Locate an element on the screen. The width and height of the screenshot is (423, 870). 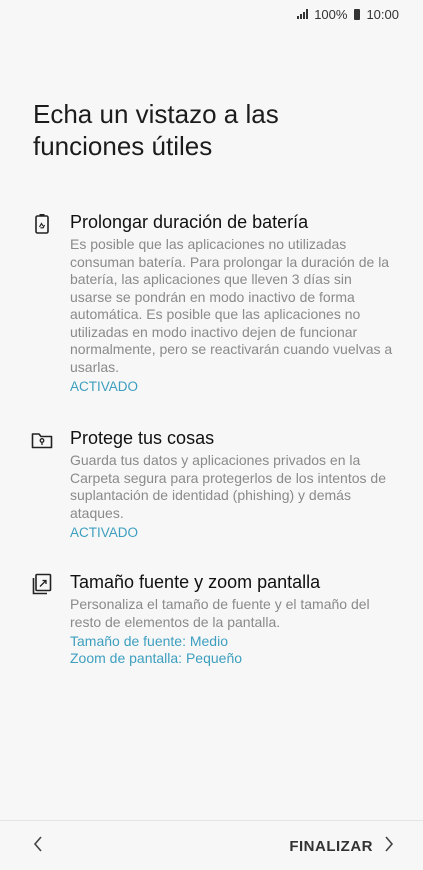
page-title: Echa un vistazo a las funciones útiles is located at coordinates (156, 130).